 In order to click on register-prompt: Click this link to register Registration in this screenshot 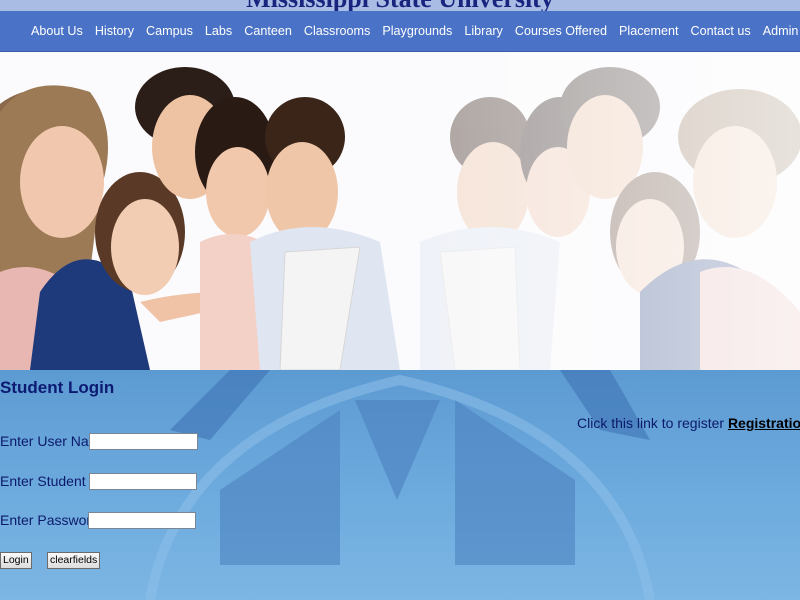, I will do `click(688, 423)`.